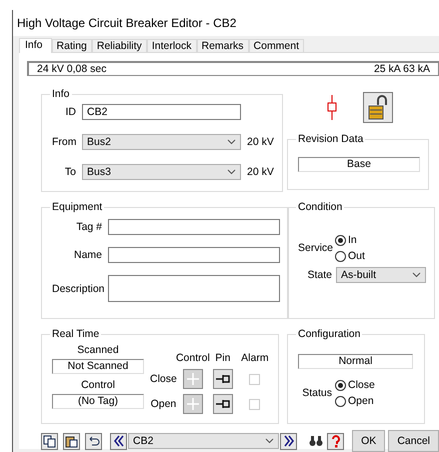 This screenshot has height=452, width=439. I want to click on paste-button, so click(71, 441).